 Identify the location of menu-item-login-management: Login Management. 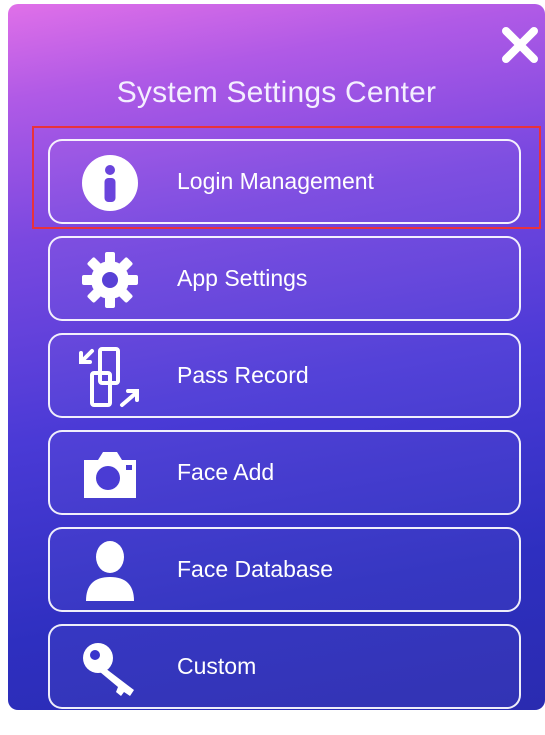
(284, 181).